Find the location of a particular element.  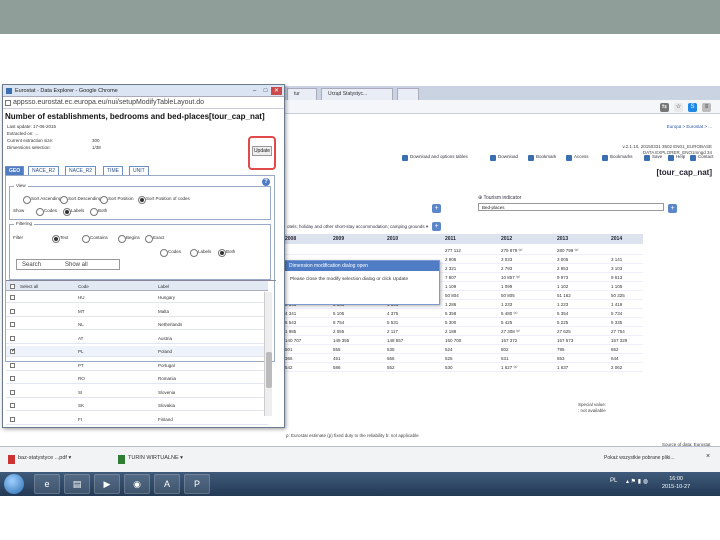

year-header: 2012 is located at coordinates (506, 239).